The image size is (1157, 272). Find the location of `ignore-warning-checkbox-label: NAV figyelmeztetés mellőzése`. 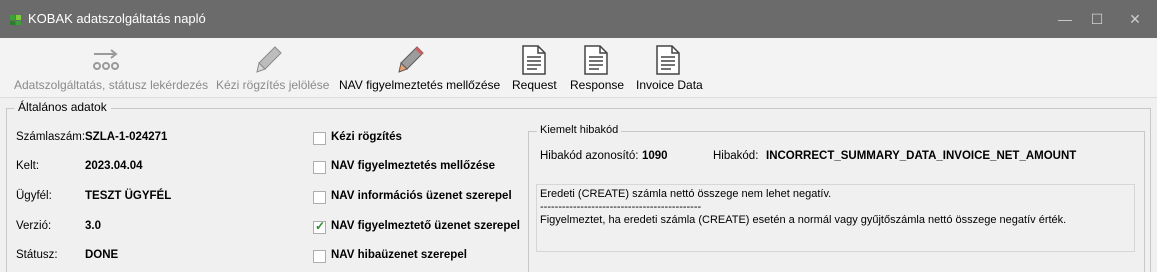

ignore-warning-checkbox-label: NAV figyelmeztetés mellőzése is located at coordinates (413, 166).